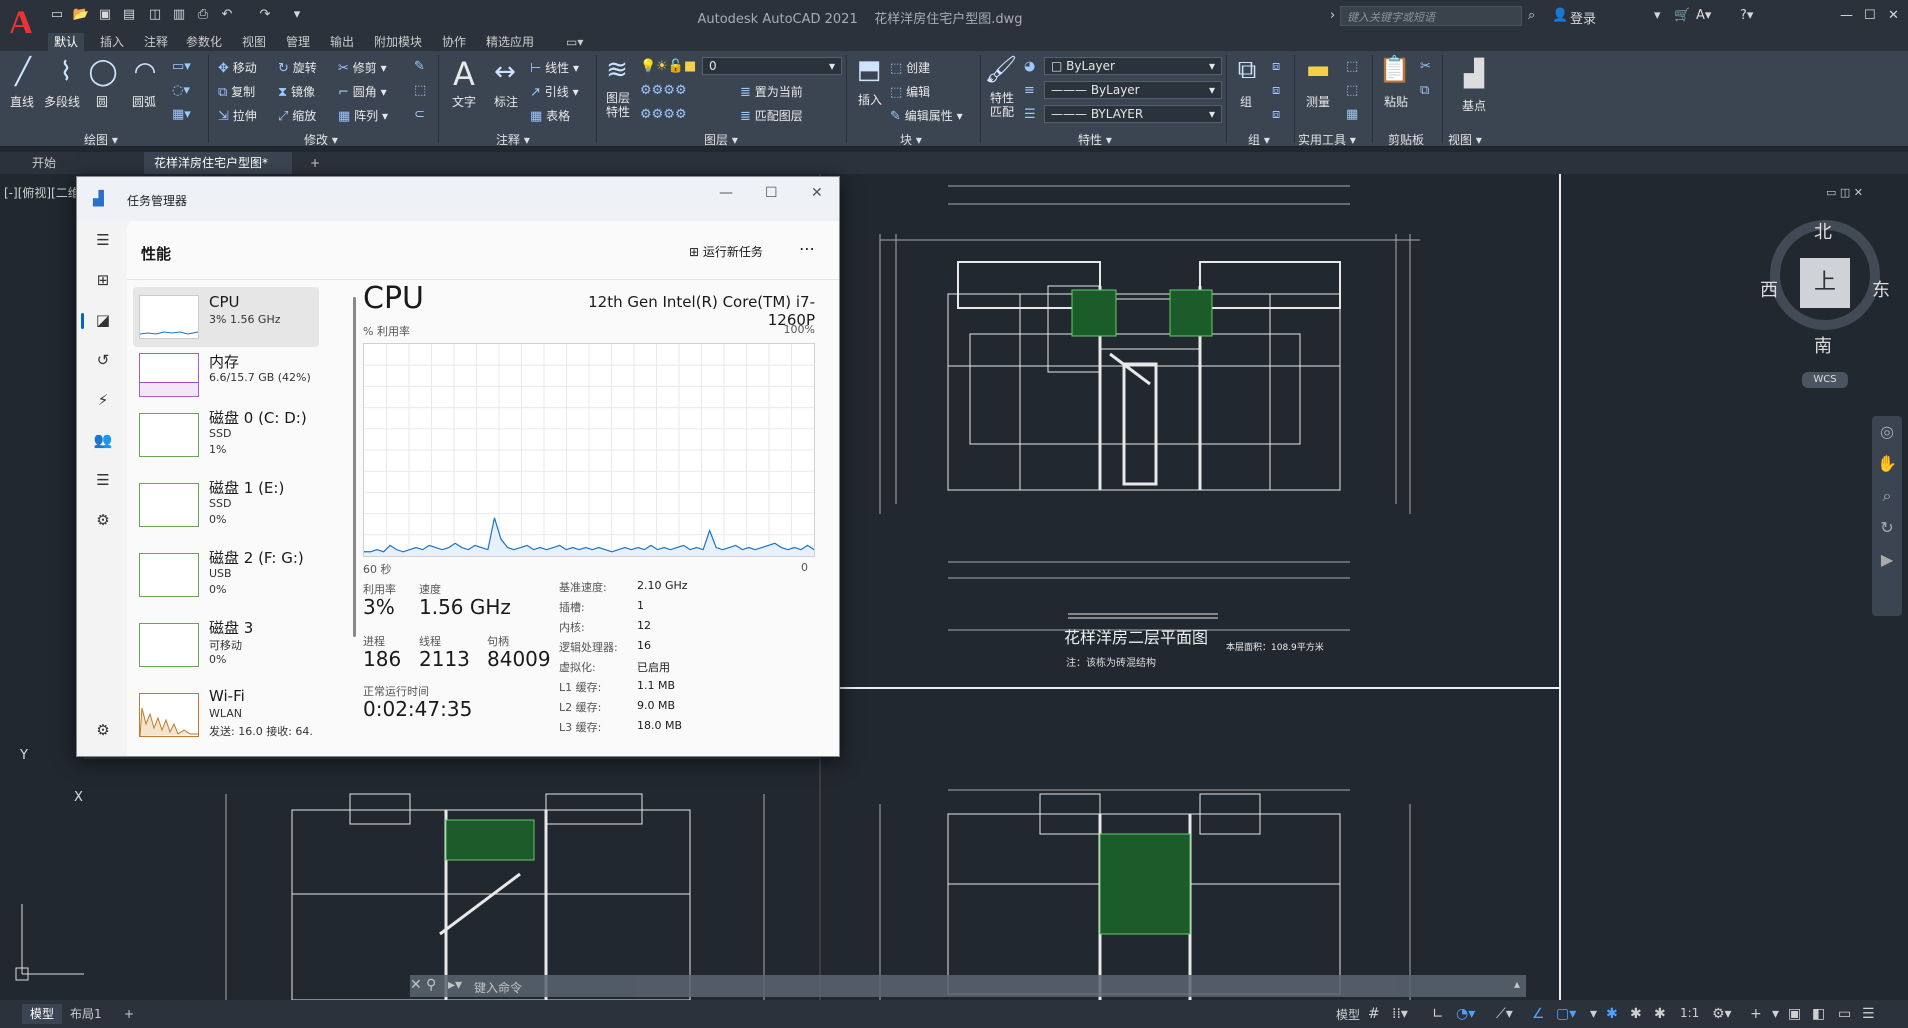  What do you see at coordinates (1893, 15) in the screenshot?
I see `close-icon: ✕` at bounding box center [1893, 15].